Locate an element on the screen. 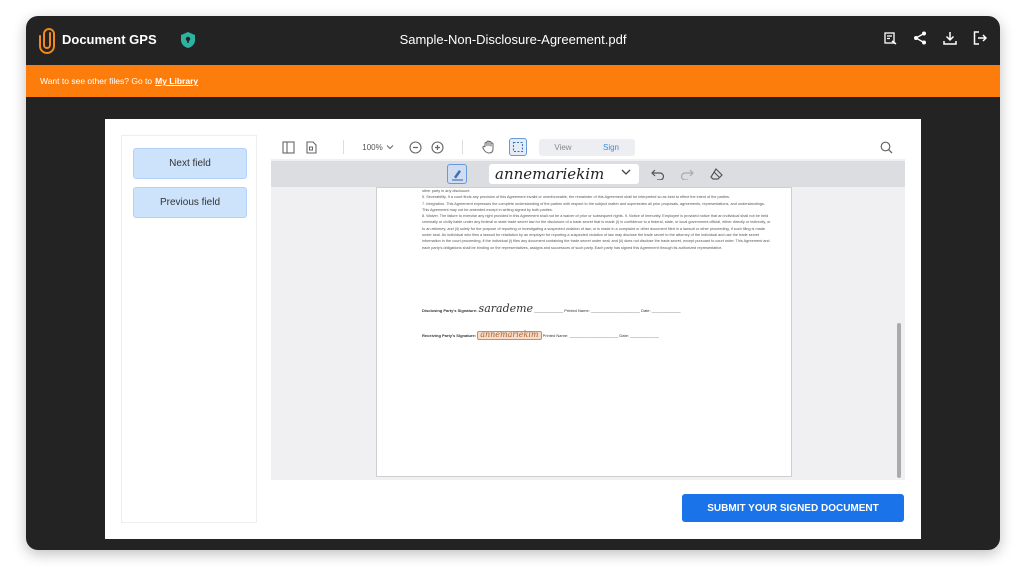 The width and height of the screenshot is (1024, 566). receiving-label: Receiving Party's Signature: is located at coordinates (449, 335).